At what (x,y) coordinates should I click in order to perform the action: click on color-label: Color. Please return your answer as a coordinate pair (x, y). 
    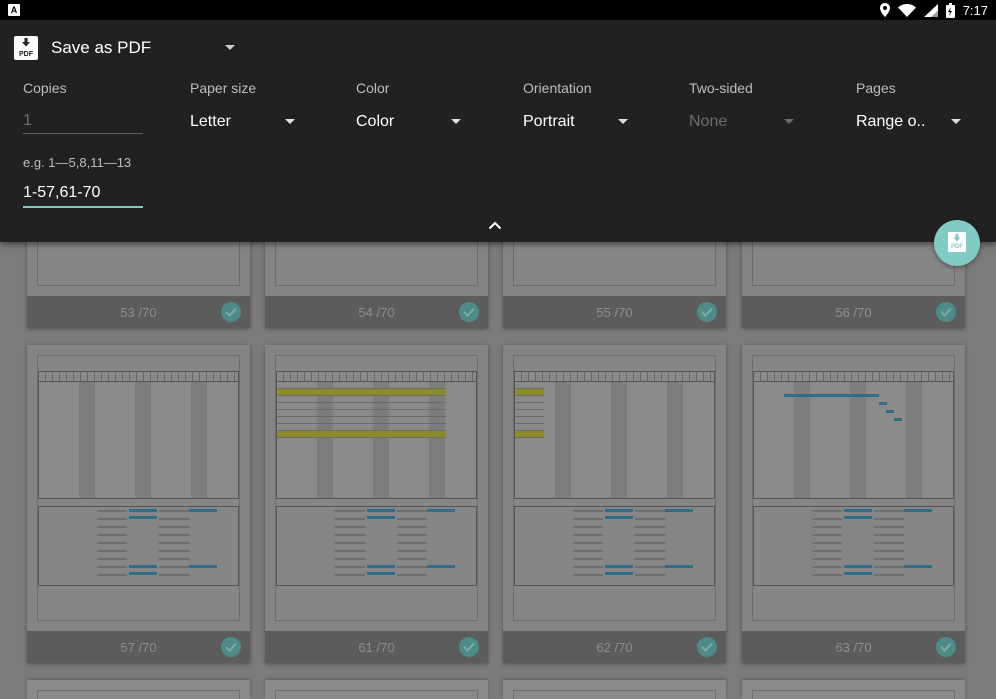
    Looking at the image, I should click on (373, 88).